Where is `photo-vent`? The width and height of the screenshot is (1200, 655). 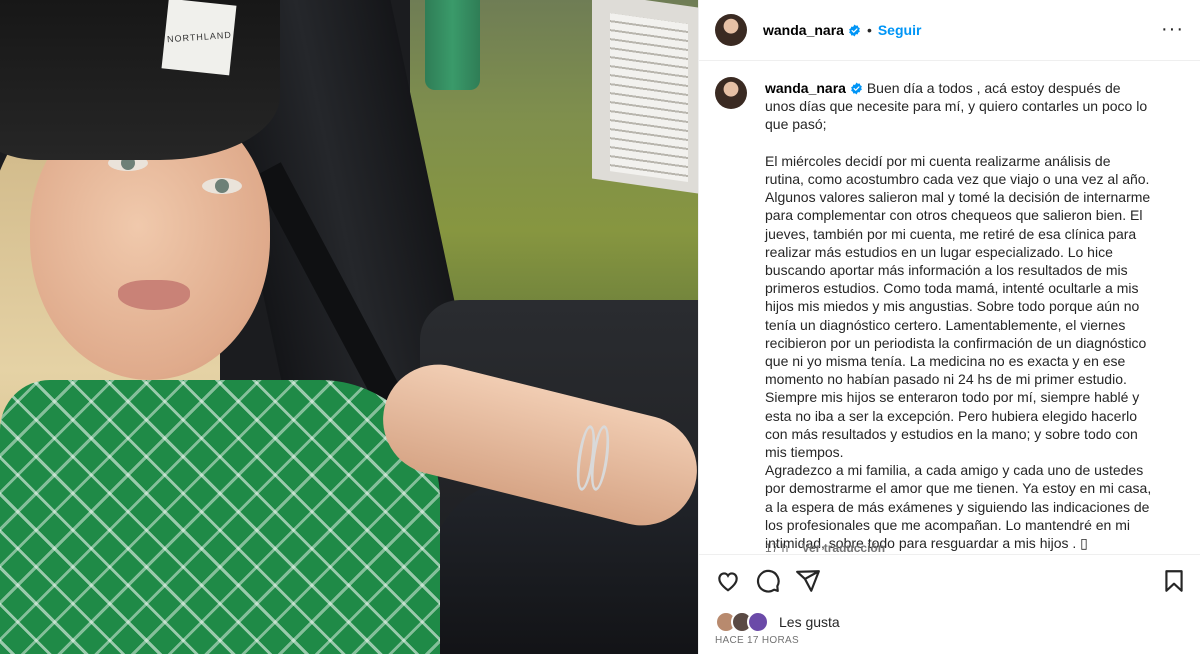
photo-vent is located at coordinates (645, 97).